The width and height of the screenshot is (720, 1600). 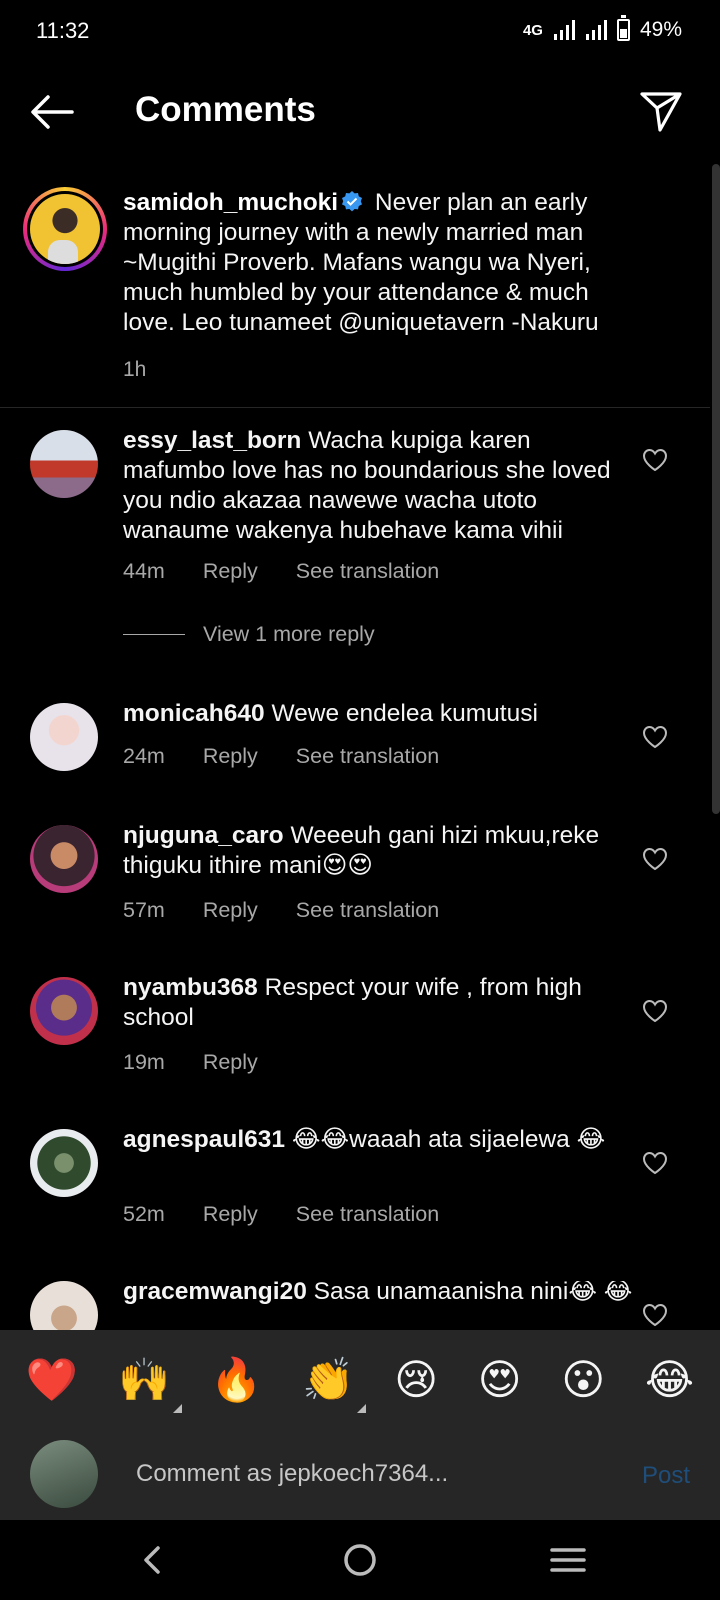 I want to click on heart-emoji-button: ❤️, so click(x=52, y=1380).